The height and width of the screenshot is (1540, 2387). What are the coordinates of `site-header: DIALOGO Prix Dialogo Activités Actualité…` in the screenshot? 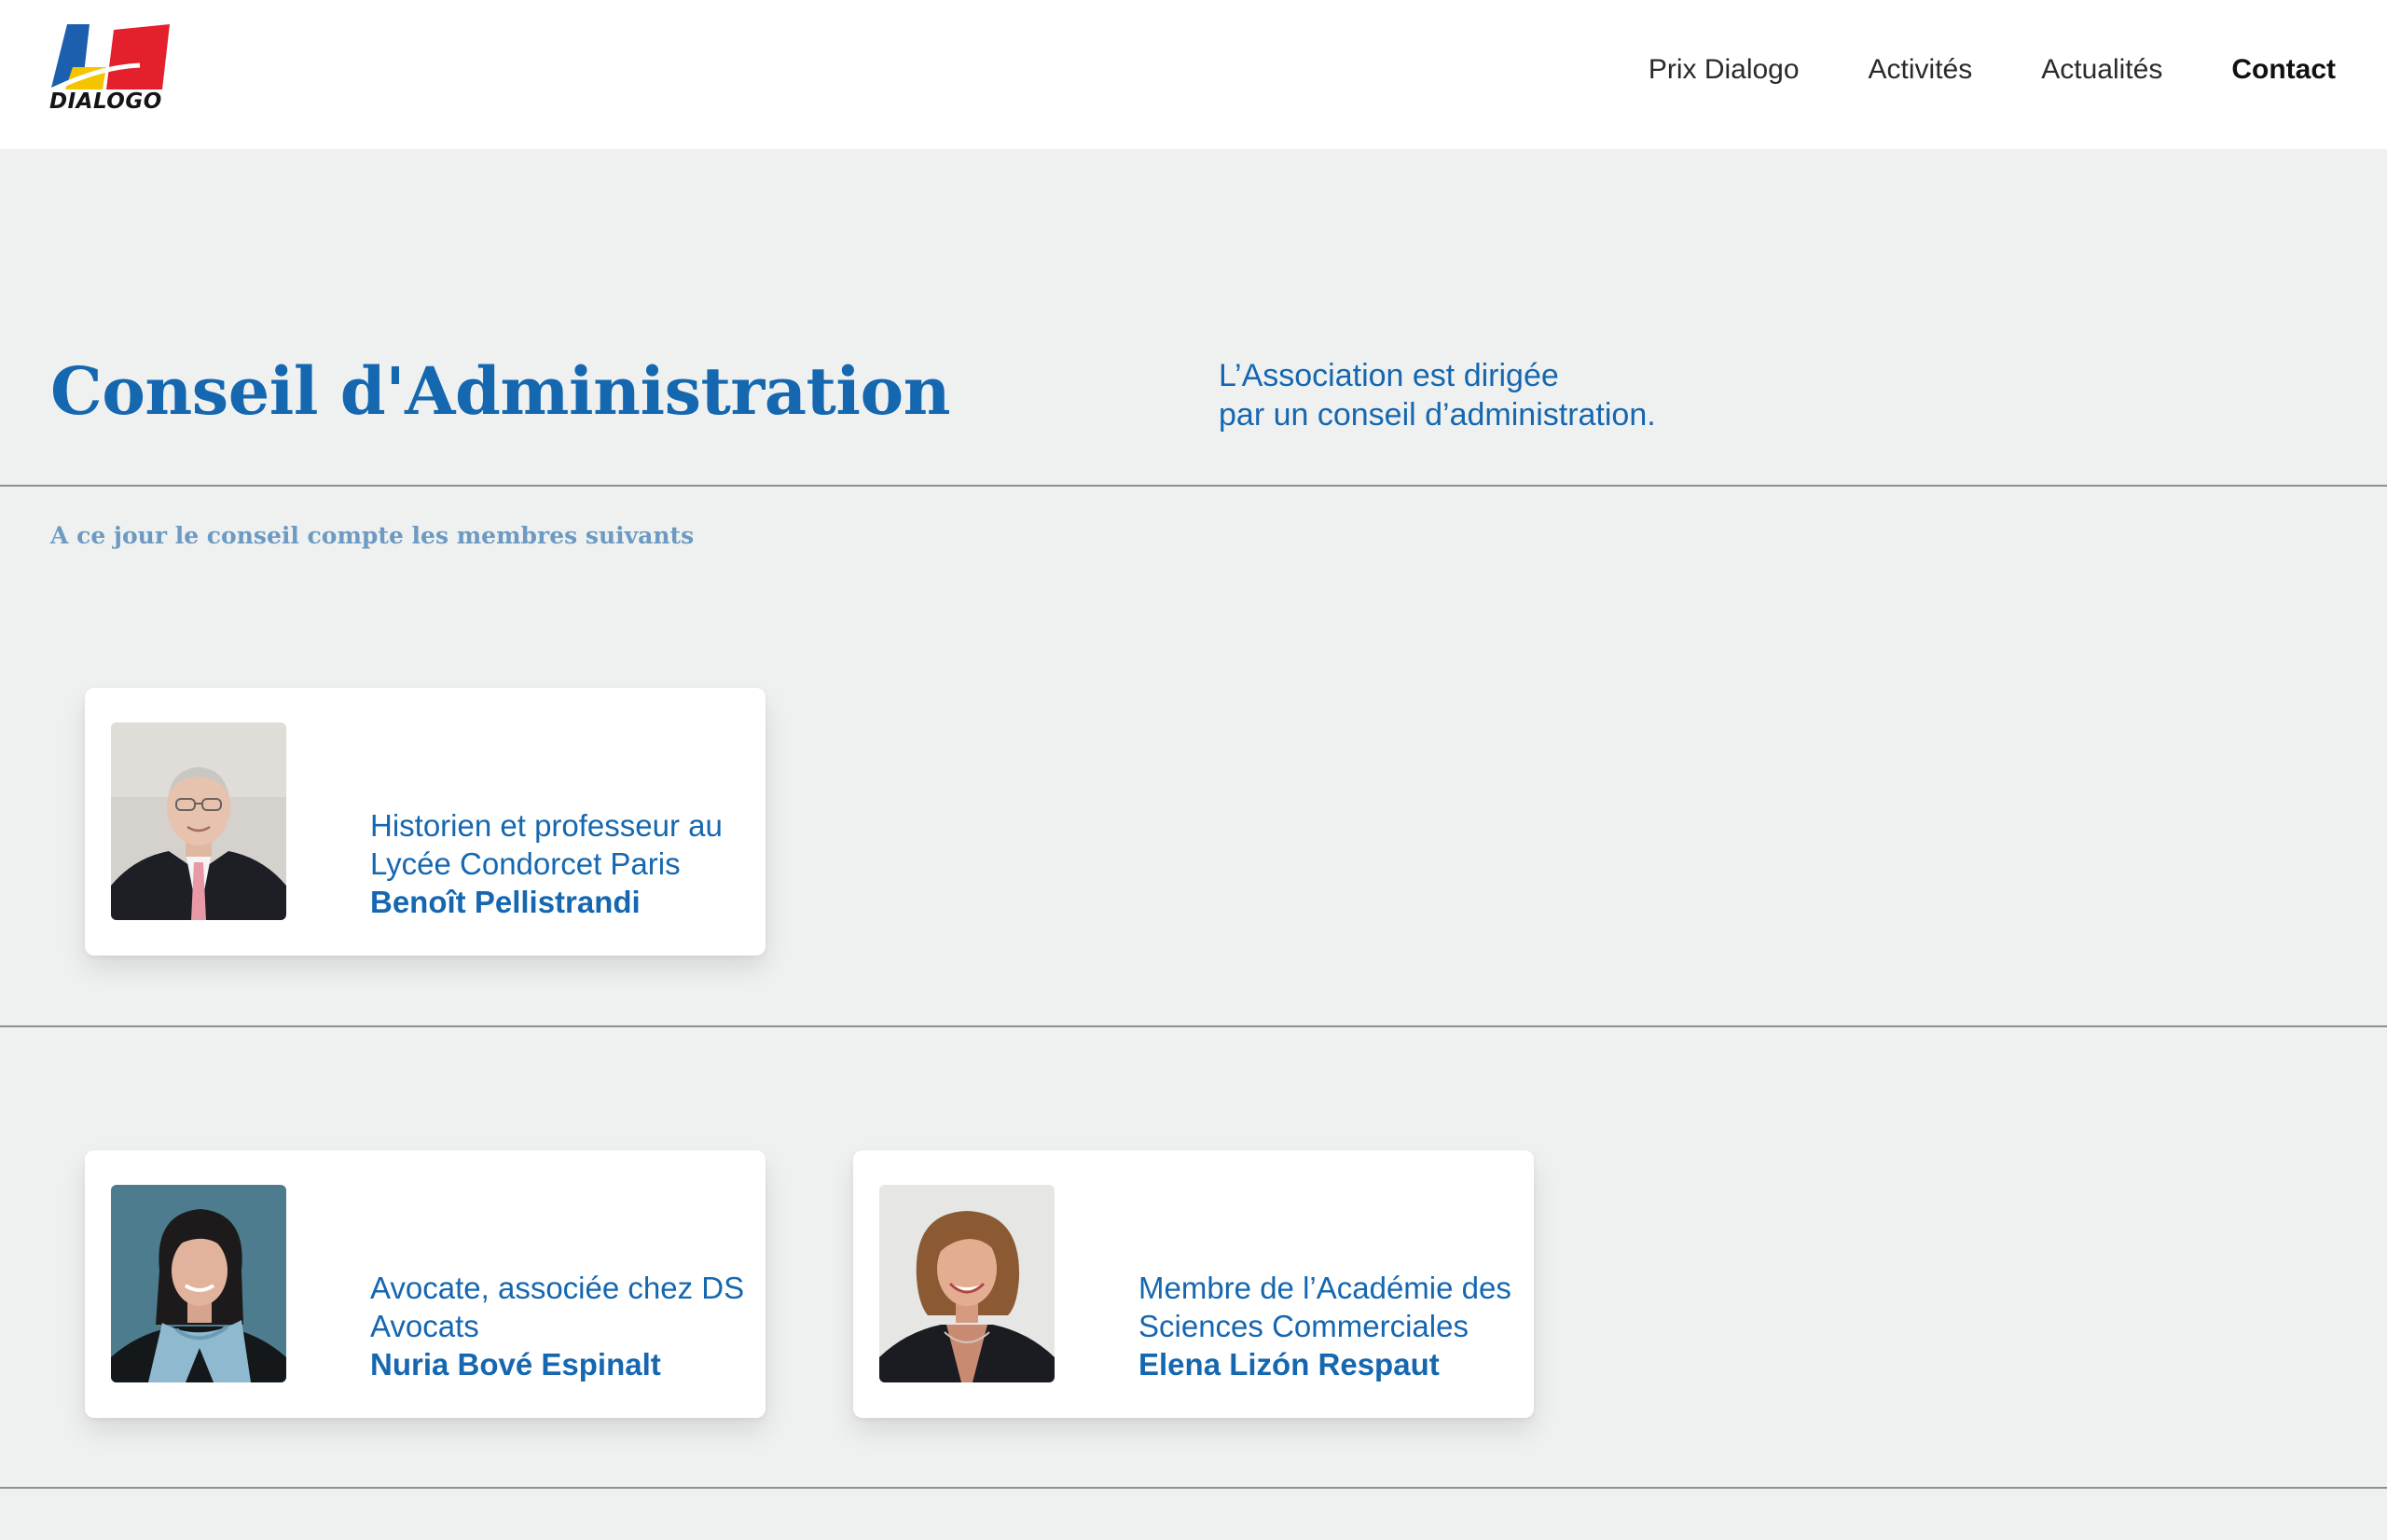 It's located at (1193, 74).